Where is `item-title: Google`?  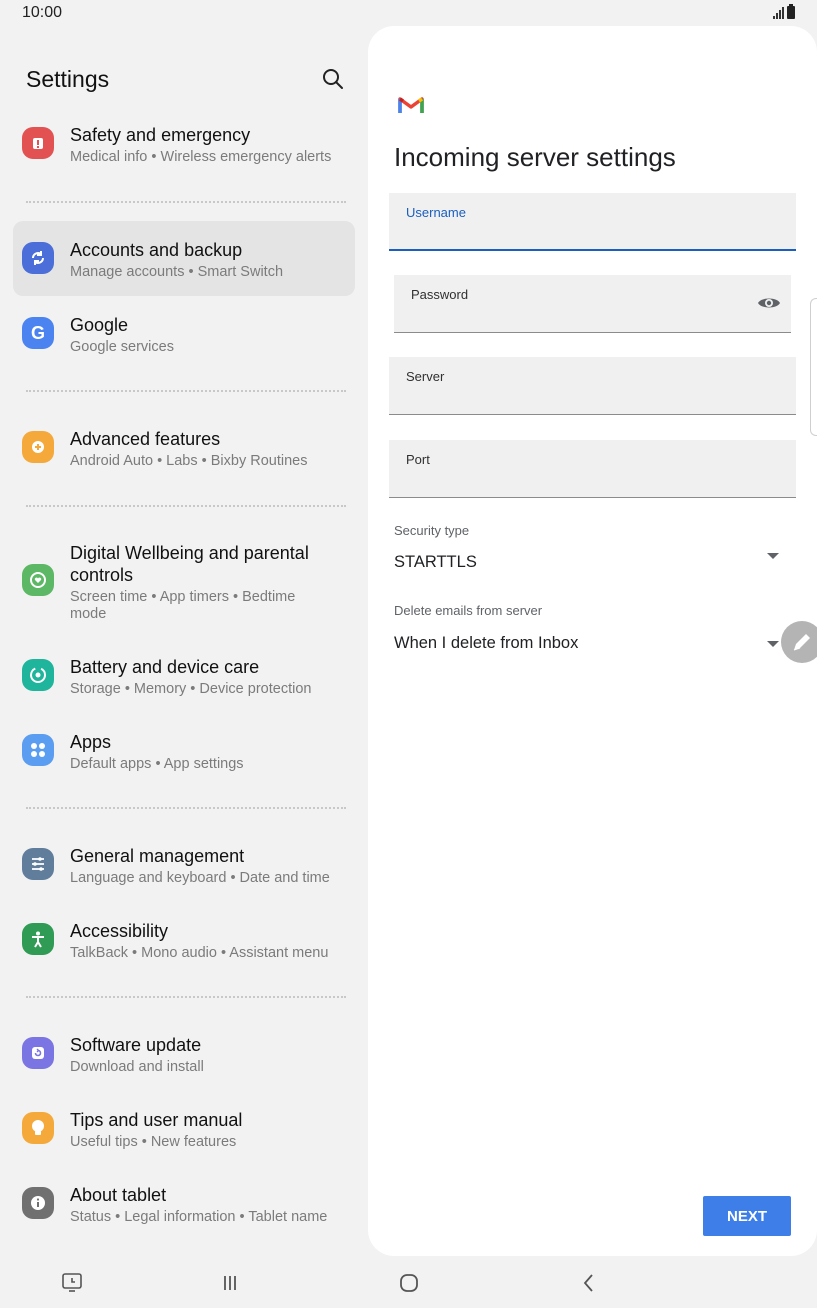
item-title: Google is located at coordinates (99, 325).